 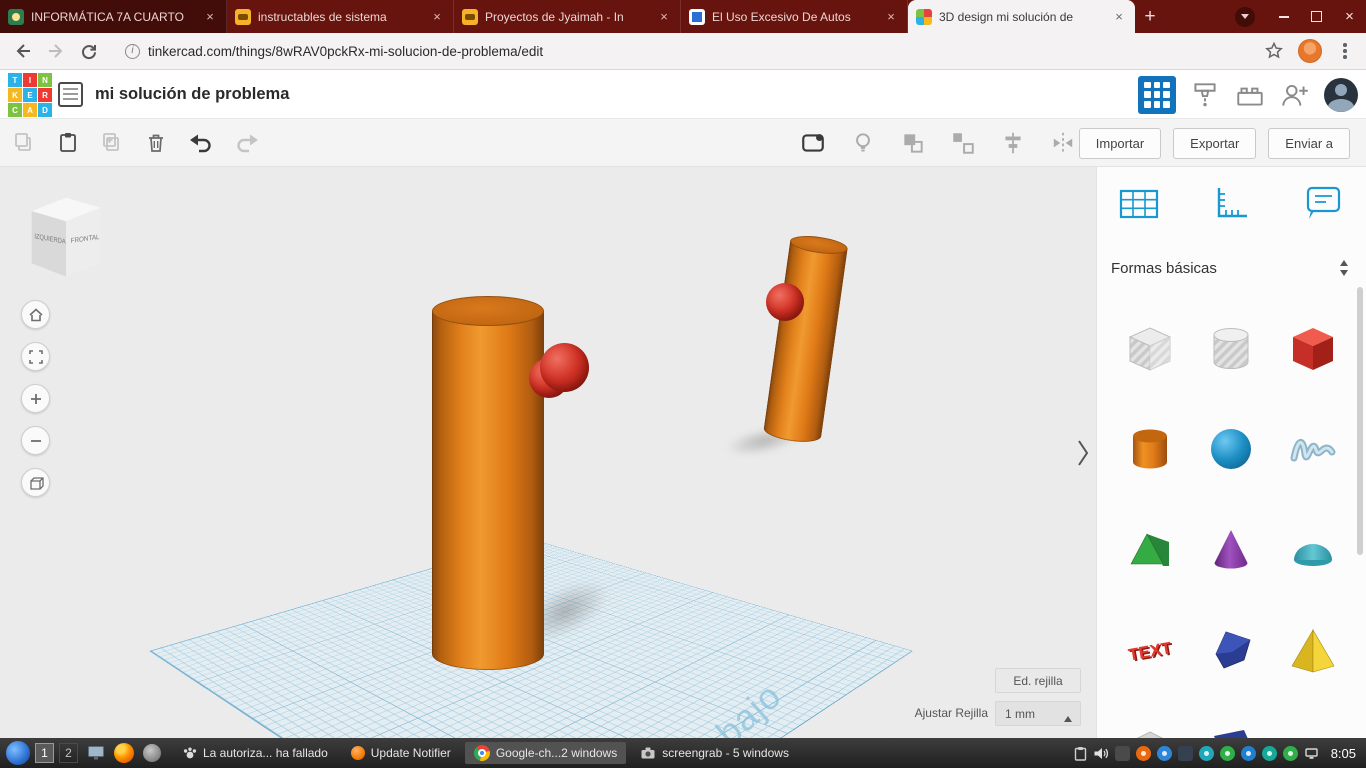 I want to click on lightbulb-icon, so click(x=863, y=143).